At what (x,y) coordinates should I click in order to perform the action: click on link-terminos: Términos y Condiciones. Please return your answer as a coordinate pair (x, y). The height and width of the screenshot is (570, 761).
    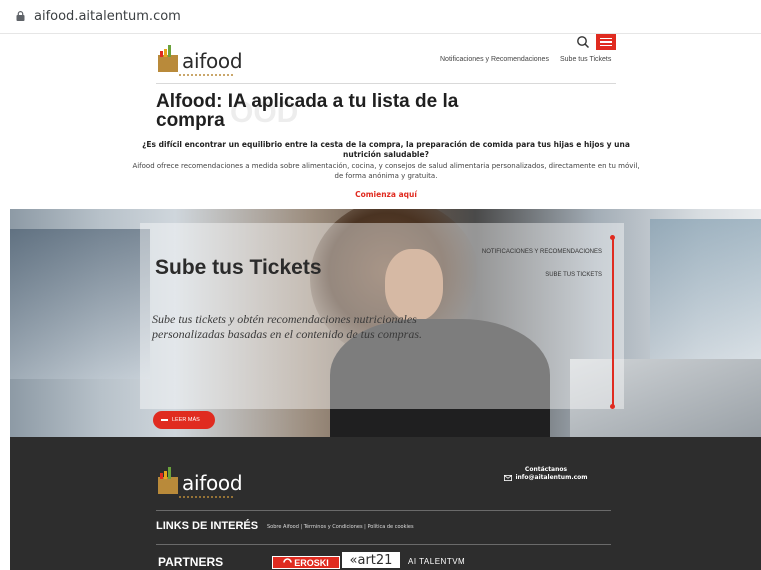
    Looking at the image, I should click on (333, 527).